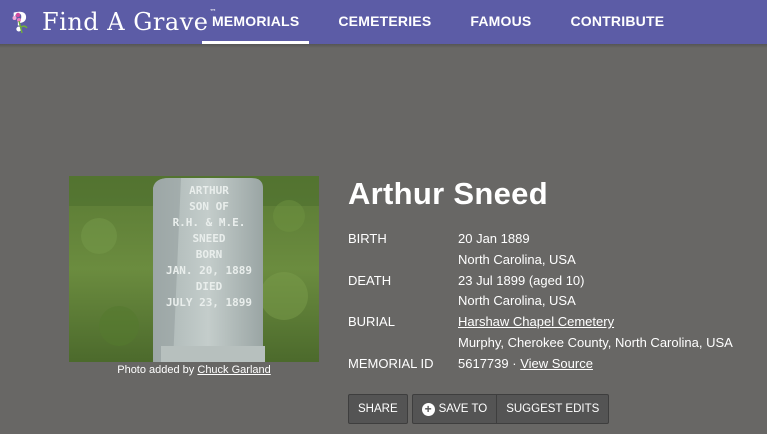  What do you see at coordinates (483, 363) in the screenshot?
I see `memorial-id: 5617739` at bounding box center [483, 363].